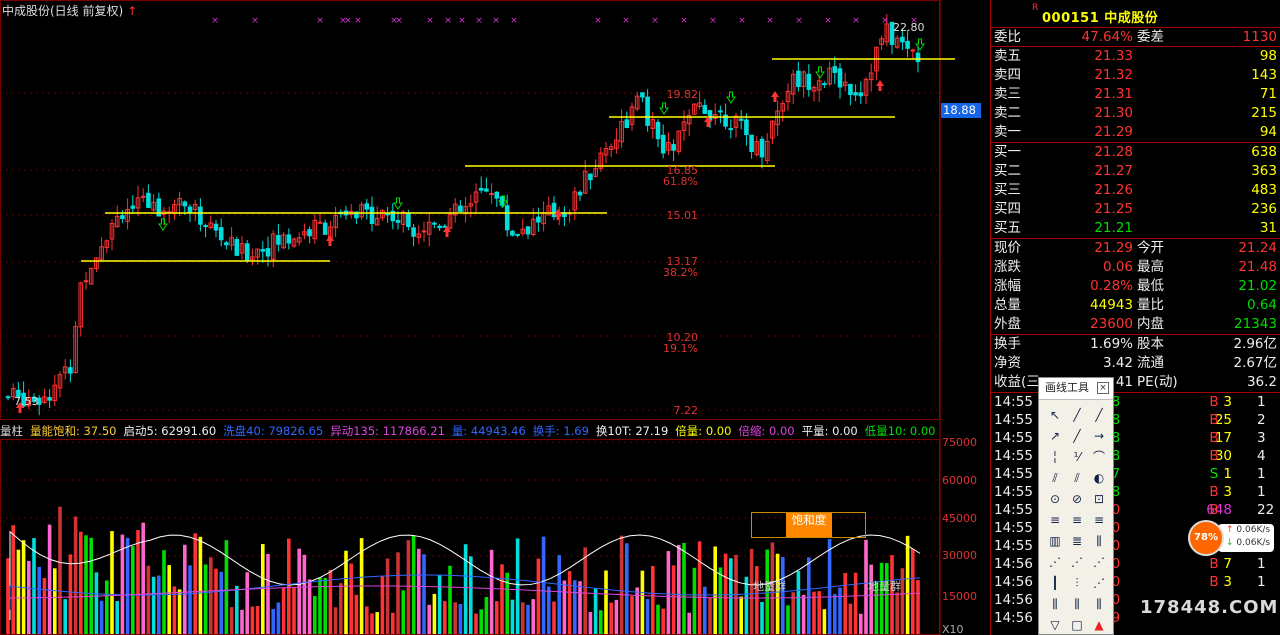 The width and height of the screenshot is (1280, 635). I want to click on draw-tool-icon: ⊡, so click(1099, 499).